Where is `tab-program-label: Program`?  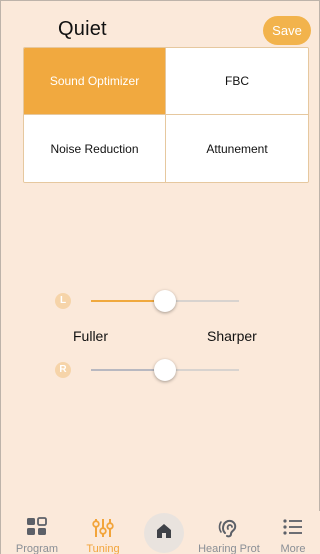
tab-program-label: Program is located at coordinates (37, 548).